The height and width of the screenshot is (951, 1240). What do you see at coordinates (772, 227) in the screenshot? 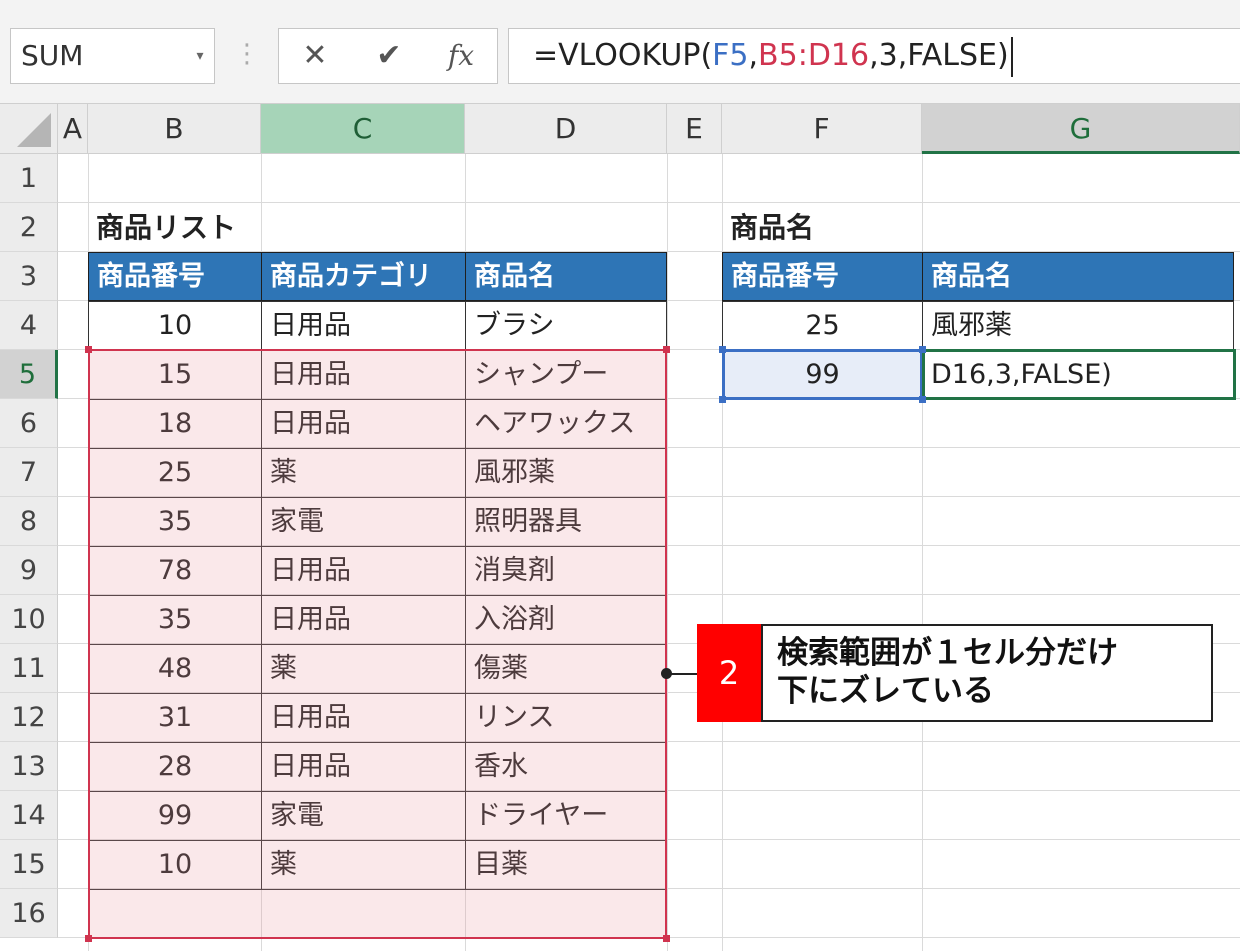
I see `lookup-title: 商品名` at bounding box center [772, 227].